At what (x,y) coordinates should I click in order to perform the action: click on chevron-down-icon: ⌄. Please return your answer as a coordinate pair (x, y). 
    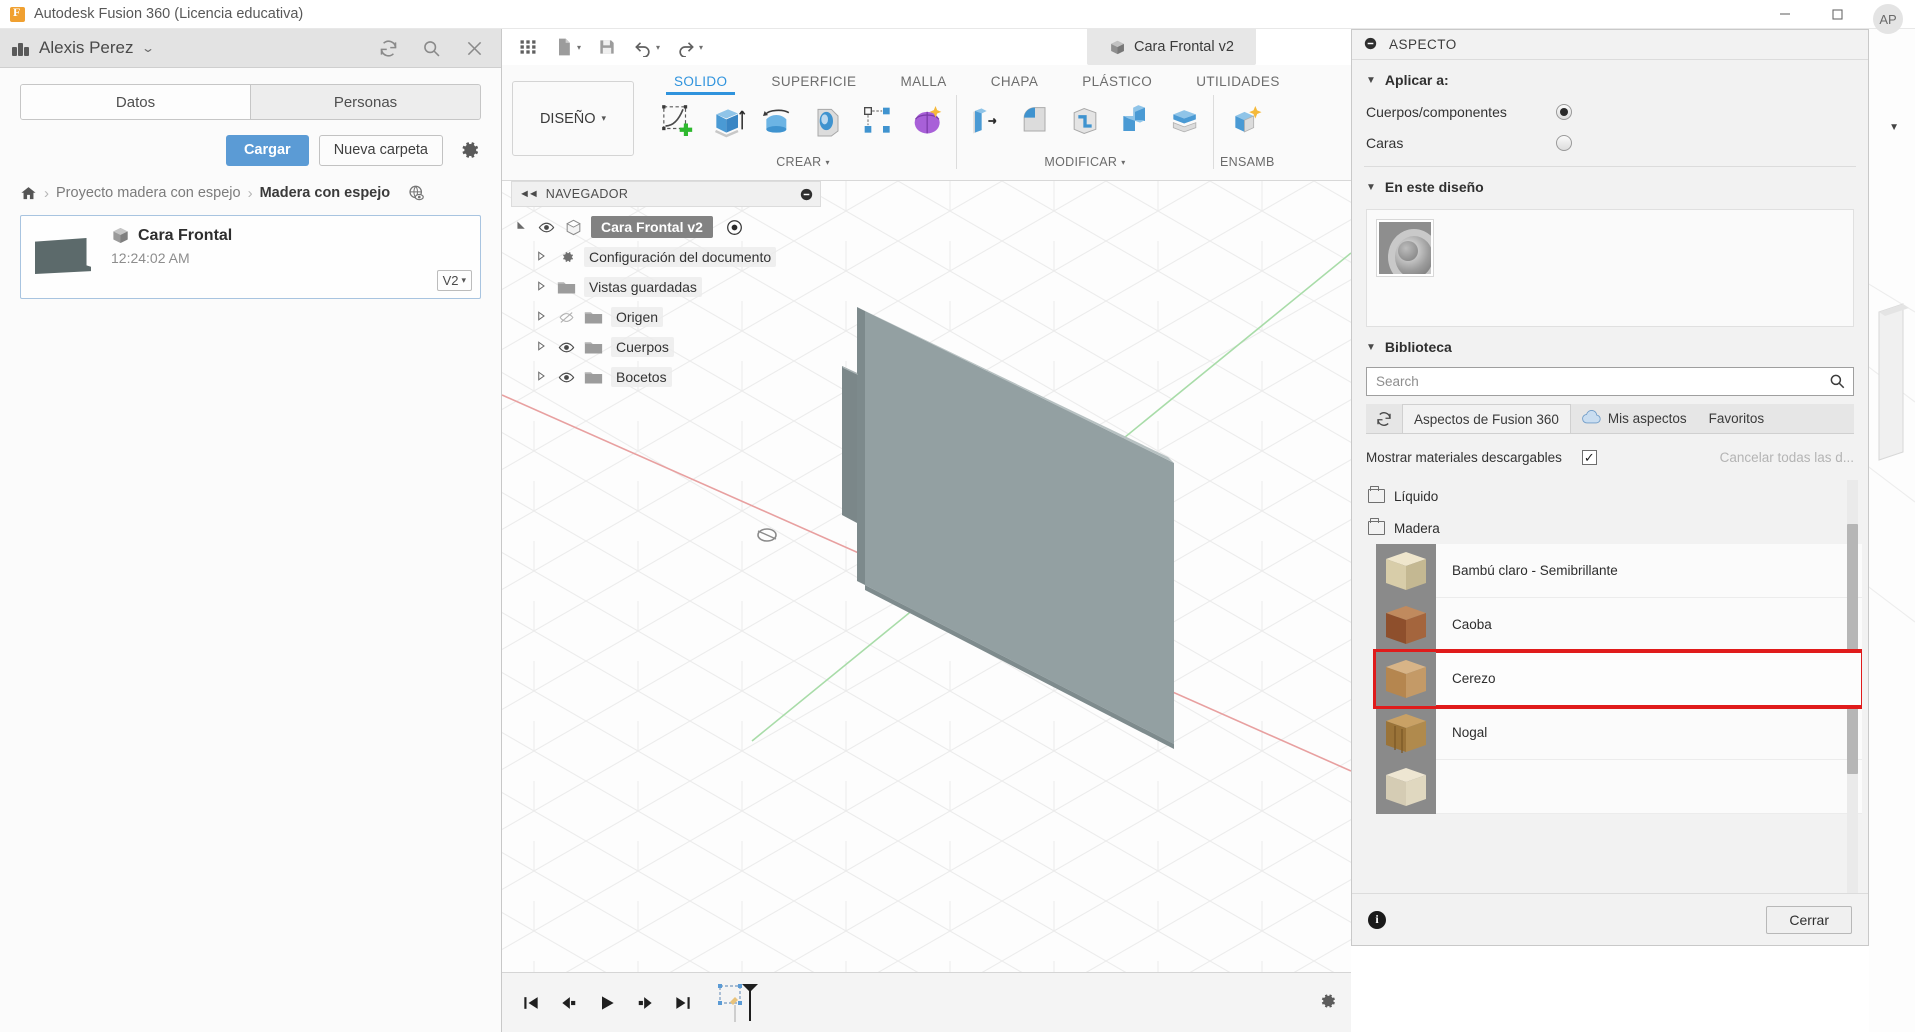
    Looking at the image, I should click on (148, 48).